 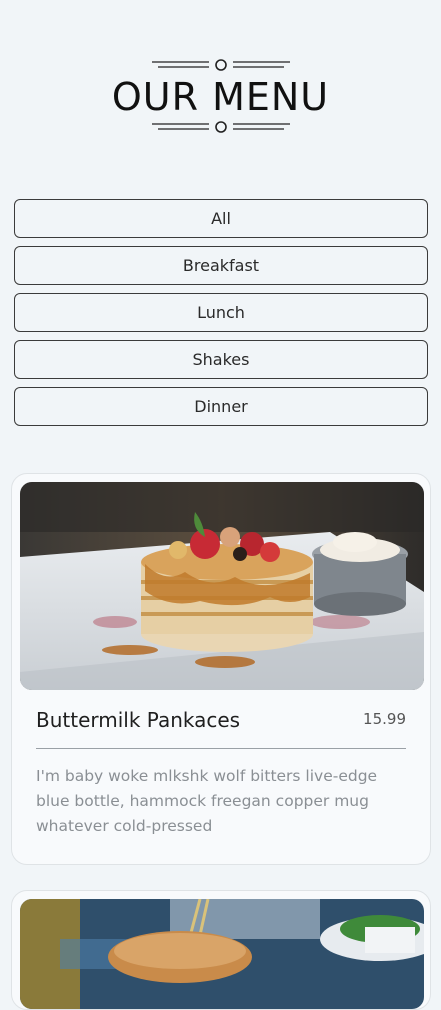 What do you see at coordinates (221, 218) in the screenshot?
I see `filter-all-button: All` at bounding box center [221, 218].